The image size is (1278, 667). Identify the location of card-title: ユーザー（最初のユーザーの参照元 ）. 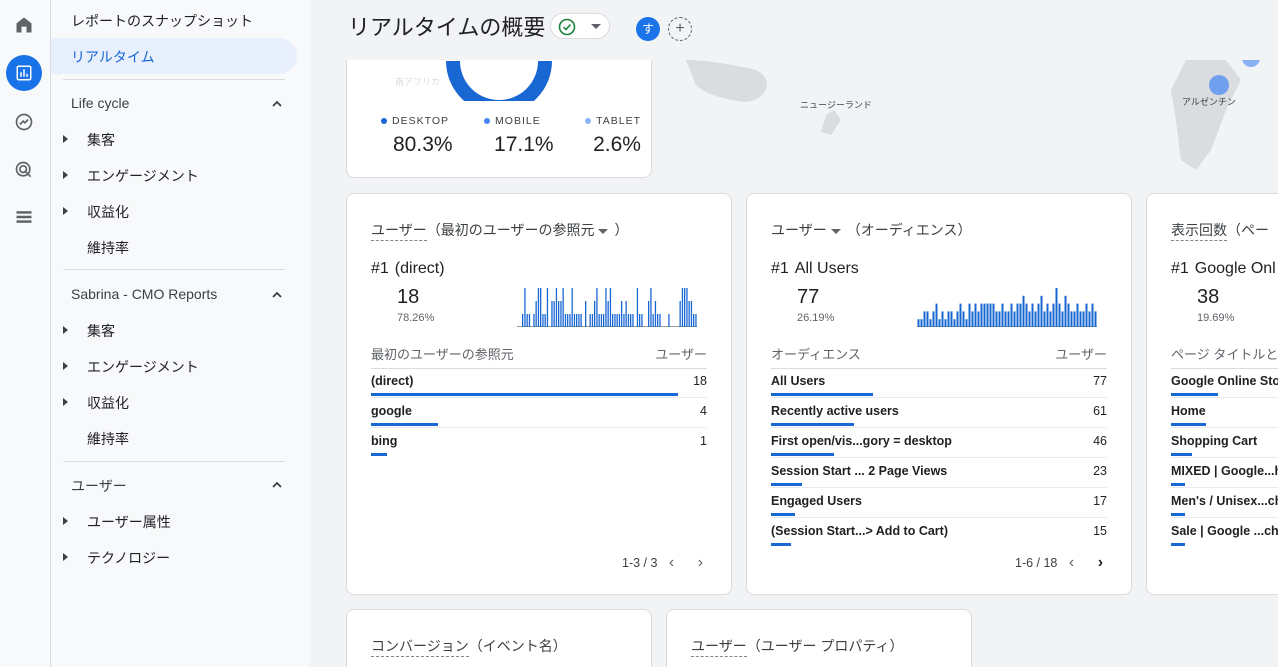
(499, 230).